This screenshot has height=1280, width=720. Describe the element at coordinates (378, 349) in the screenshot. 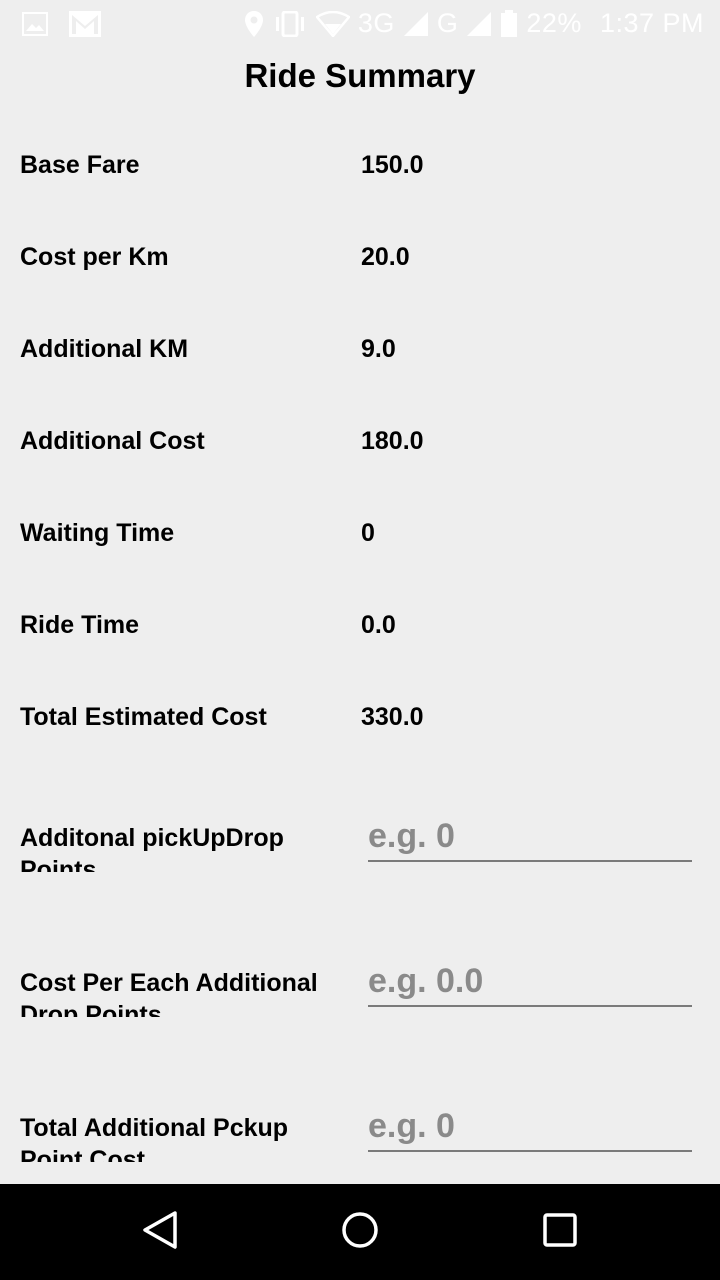

I see `additional-km-value: 9.0` at that location.